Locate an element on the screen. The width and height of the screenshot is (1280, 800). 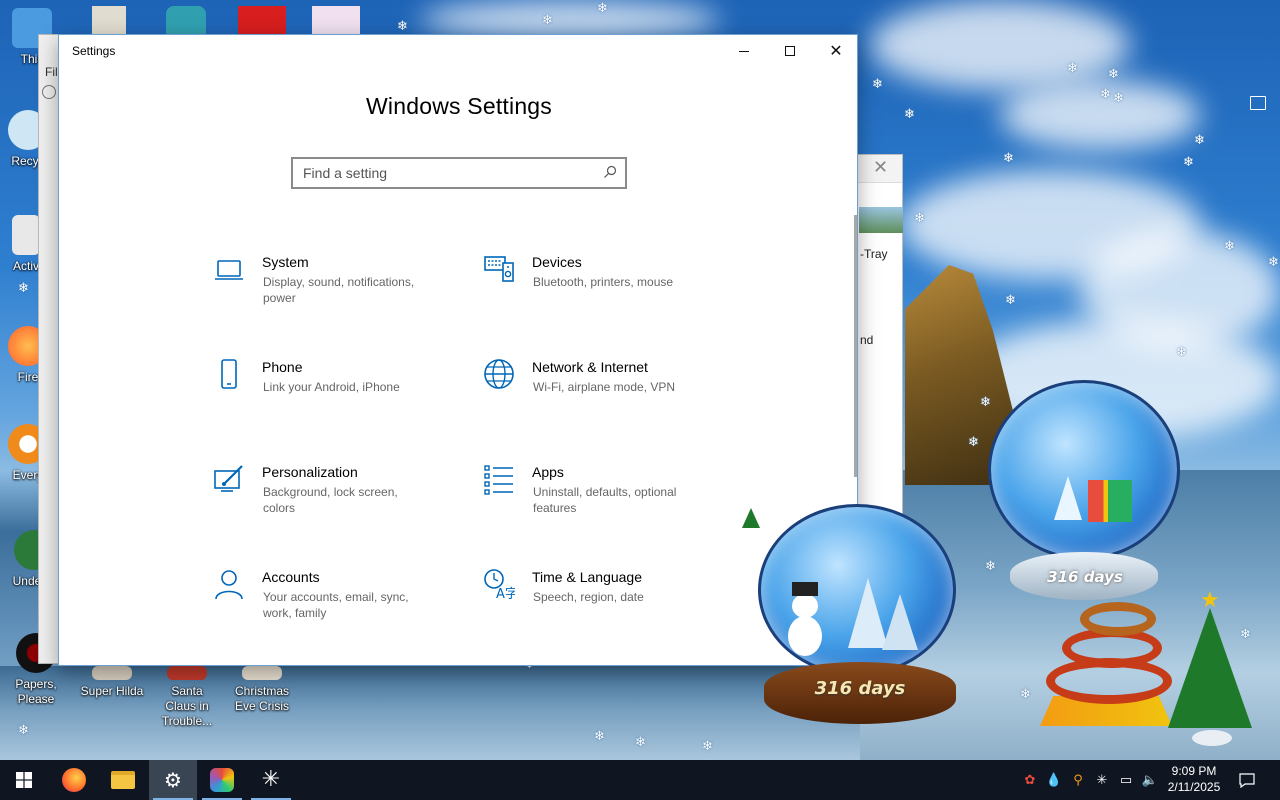
tray-snowflake-icon: ✳ is located at coordinates (1102, 780).